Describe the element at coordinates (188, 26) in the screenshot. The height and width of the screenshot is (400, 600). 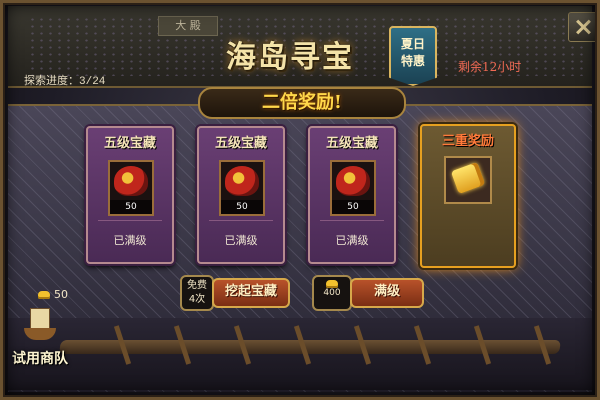
I see `hall-sign: 大 殿` at that location.